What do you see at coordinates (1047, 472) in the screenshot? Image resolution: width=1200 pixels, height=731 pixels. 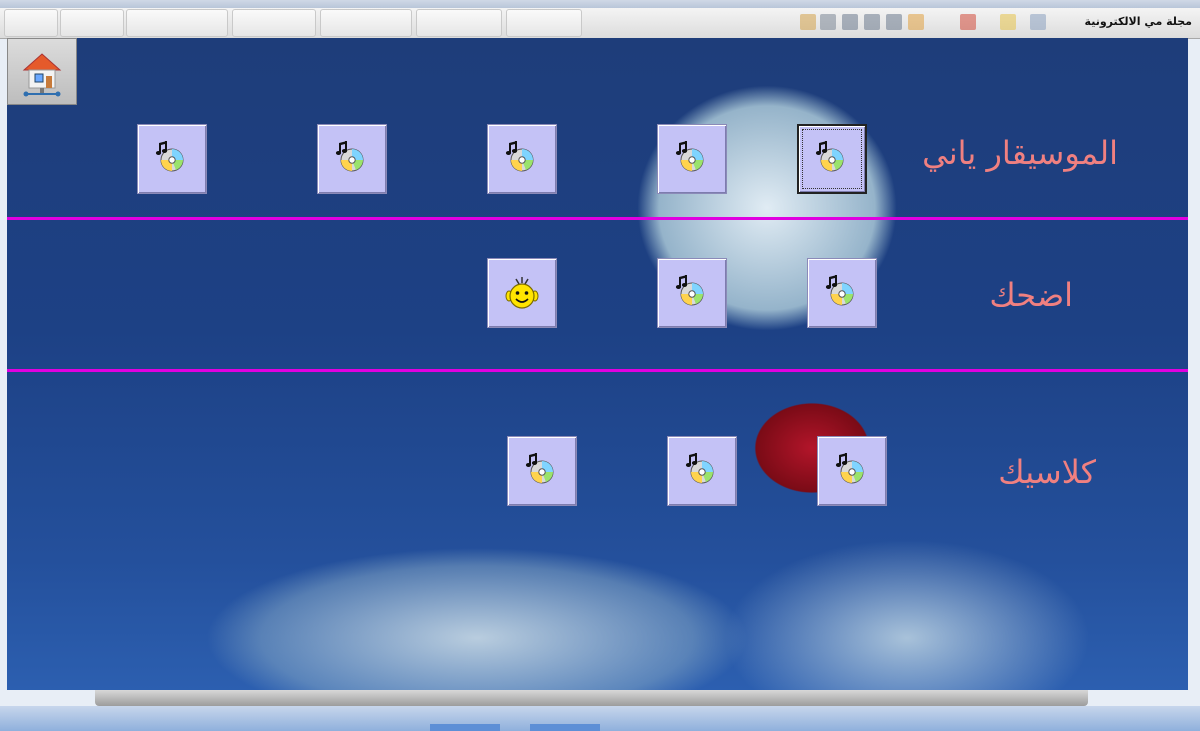 I see `row-label-classic: كلاسيك` at bounding box center [1047, 472].